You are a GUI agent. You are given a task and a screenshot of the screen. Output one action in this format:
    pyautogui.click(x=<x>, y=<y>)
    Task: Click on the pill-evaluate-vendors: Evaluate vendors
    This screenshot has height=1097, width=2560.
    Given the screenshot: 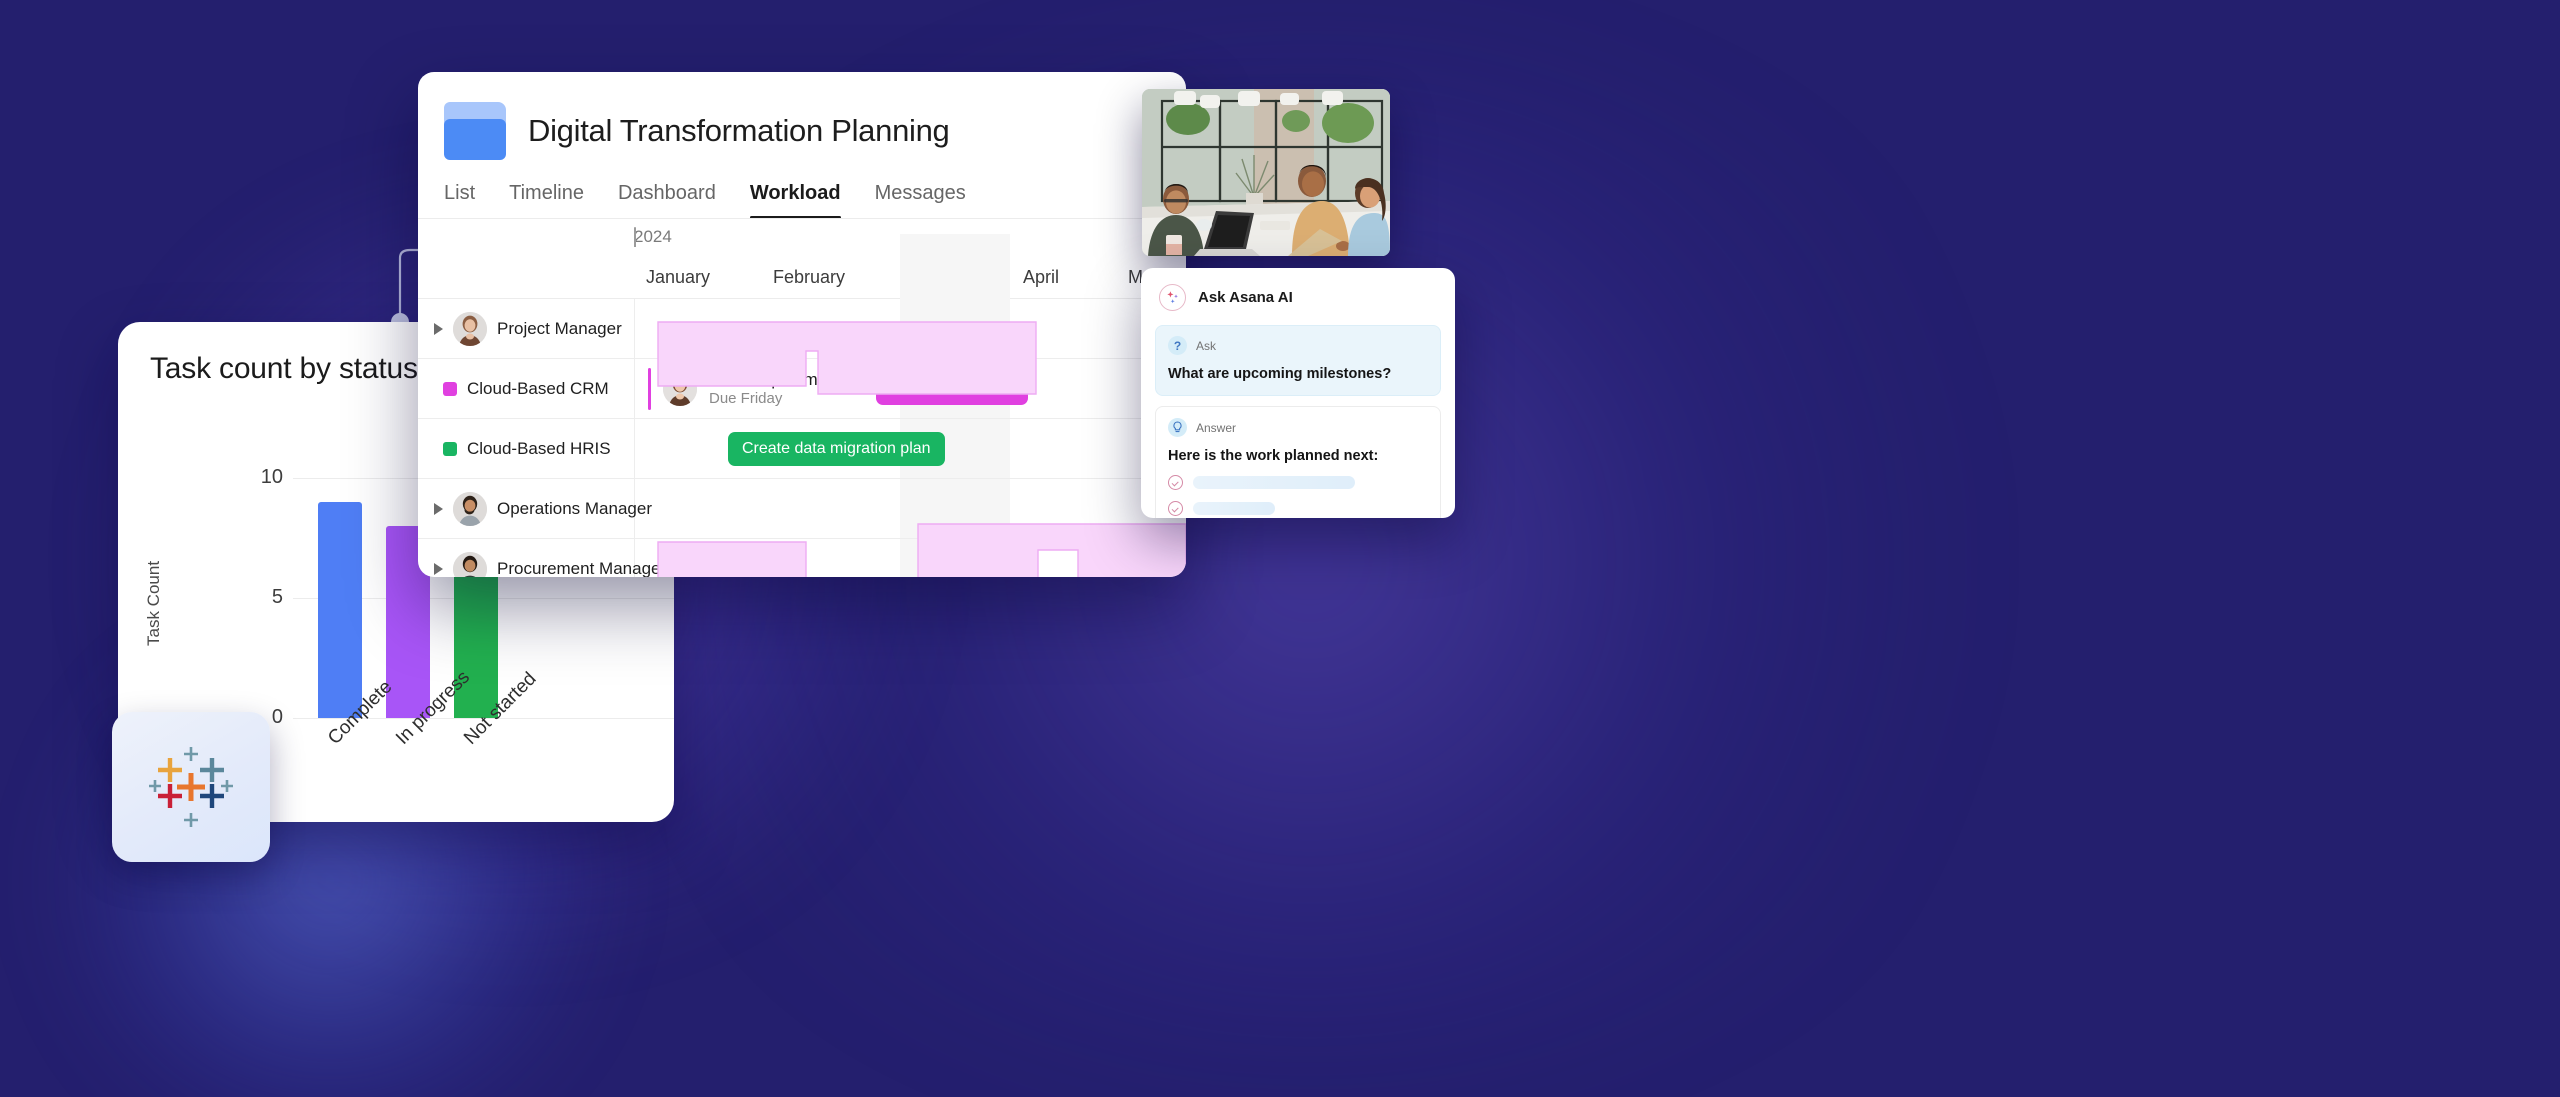 What is the action you would take?
    pyautogui.click(x=952, y=389)
    